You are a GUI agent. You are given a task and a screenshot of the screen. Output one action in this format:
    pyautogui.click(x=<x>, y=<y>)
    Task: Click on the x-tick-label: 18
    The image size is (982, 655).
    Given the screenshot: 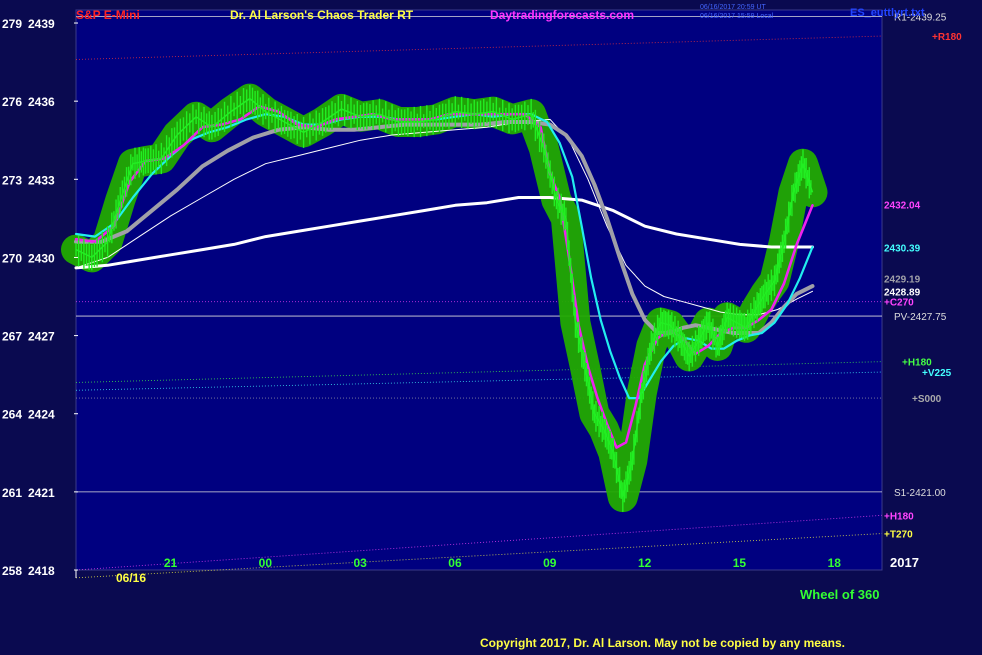 What is the action you would take?
    pyautogui.click(x=835, y=563)
    